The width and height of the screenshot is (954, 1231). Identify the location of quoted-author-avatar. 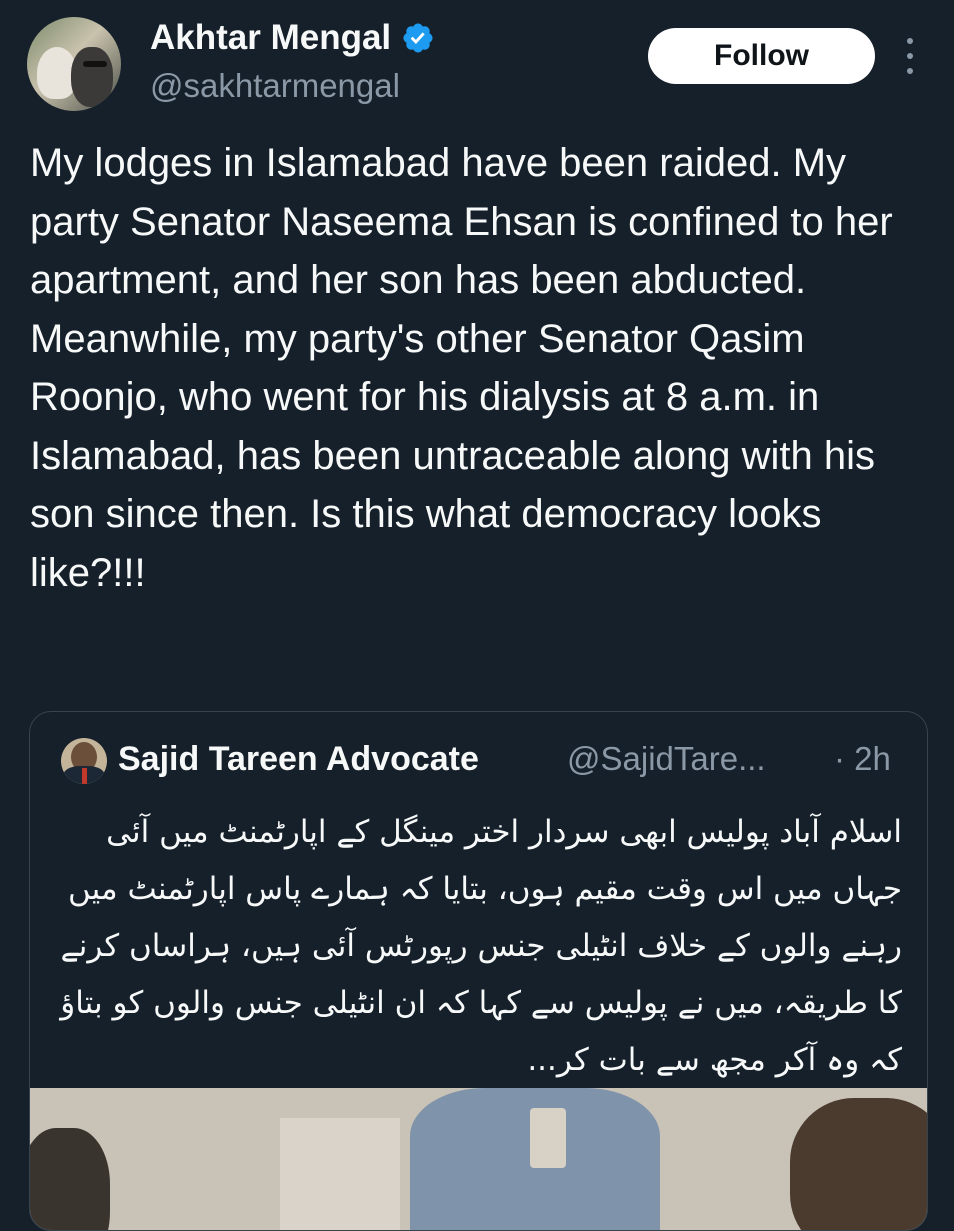
(84, 761).